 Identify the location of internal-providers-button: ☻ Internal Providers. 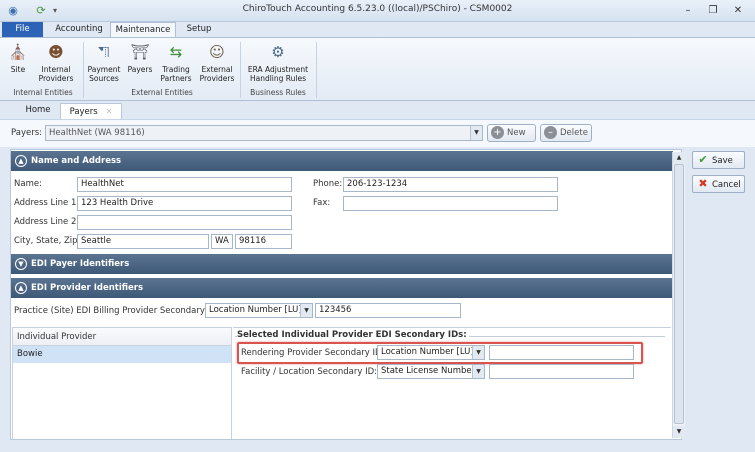
(56, 61).